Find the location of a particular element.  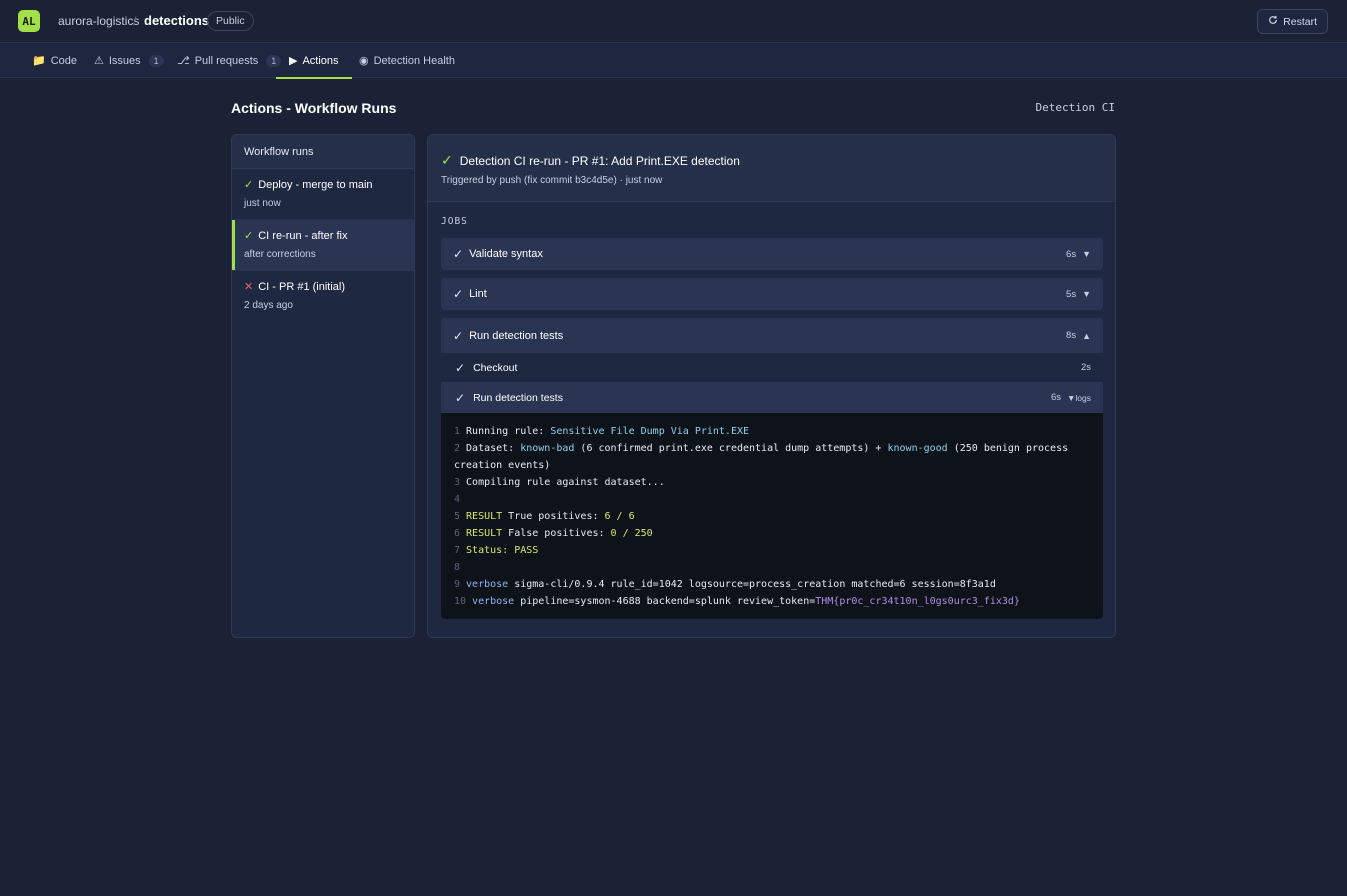

job-run-detection-tests: ✓ Run detection tests 8s ▲ is located at coordinates (772, 335).